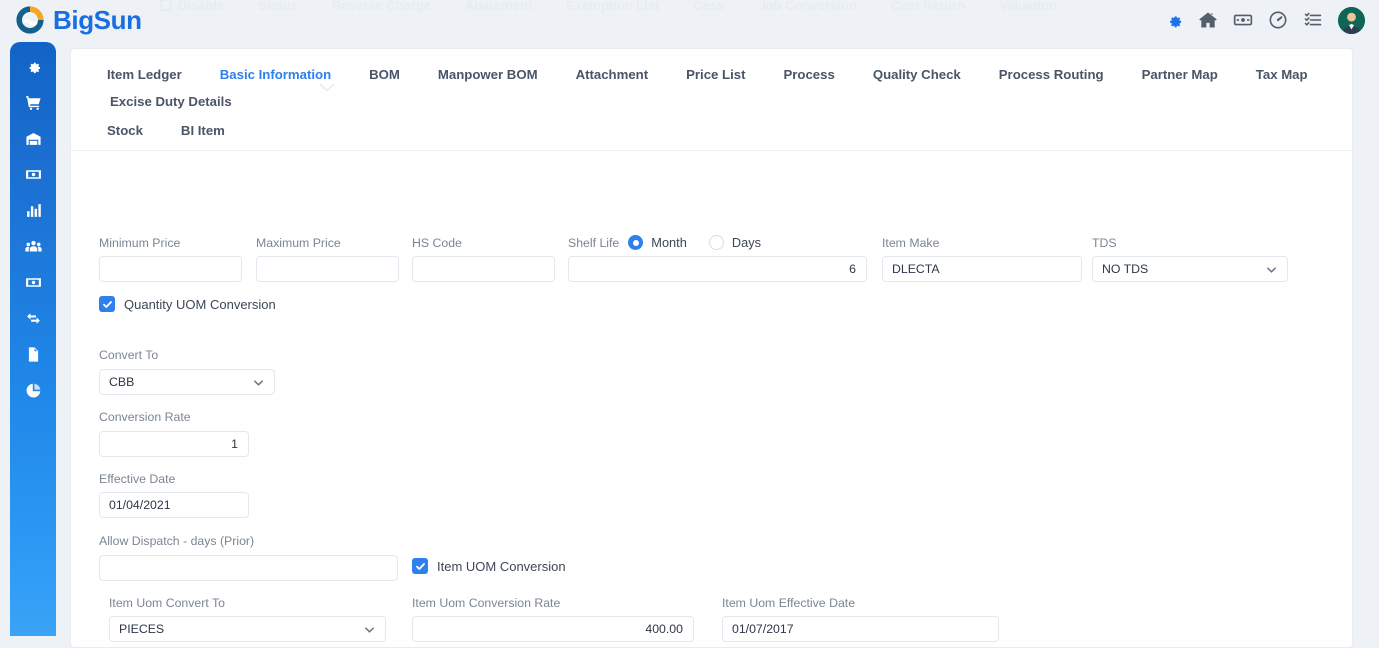 Image resolution: width=1379 pixels, height=648 pixels. What do you see at coordinates (33, 390) in the screenshot?
I see `pie-chart-icon` at bounding box center [33, 390].